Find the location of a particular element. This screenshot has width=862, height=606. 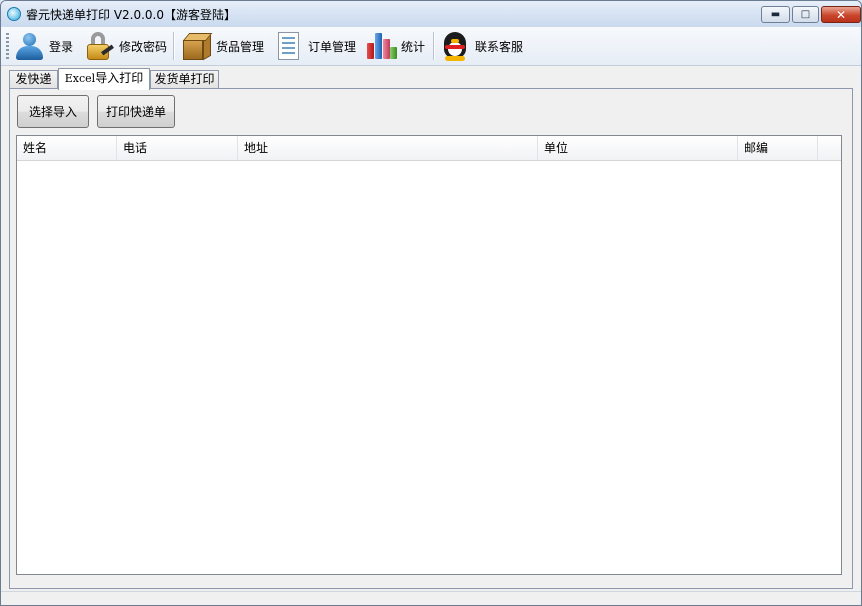

table-header: 姓名 电话 地址 单位 邮编 is located at coordinates (429, 148).